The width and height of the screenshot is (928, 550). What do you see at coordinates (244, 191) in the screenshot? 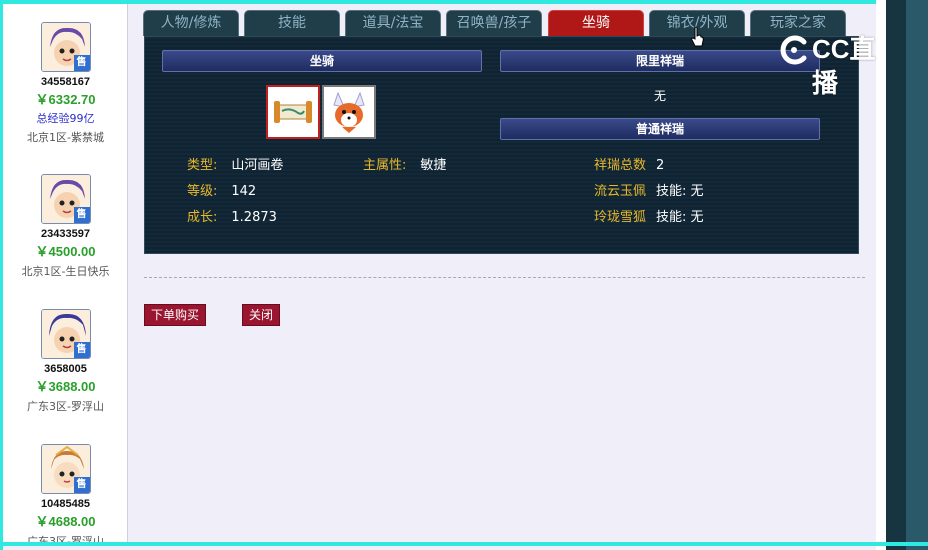
I see `attr-level-value: 142` at bounding box center [244, 191].